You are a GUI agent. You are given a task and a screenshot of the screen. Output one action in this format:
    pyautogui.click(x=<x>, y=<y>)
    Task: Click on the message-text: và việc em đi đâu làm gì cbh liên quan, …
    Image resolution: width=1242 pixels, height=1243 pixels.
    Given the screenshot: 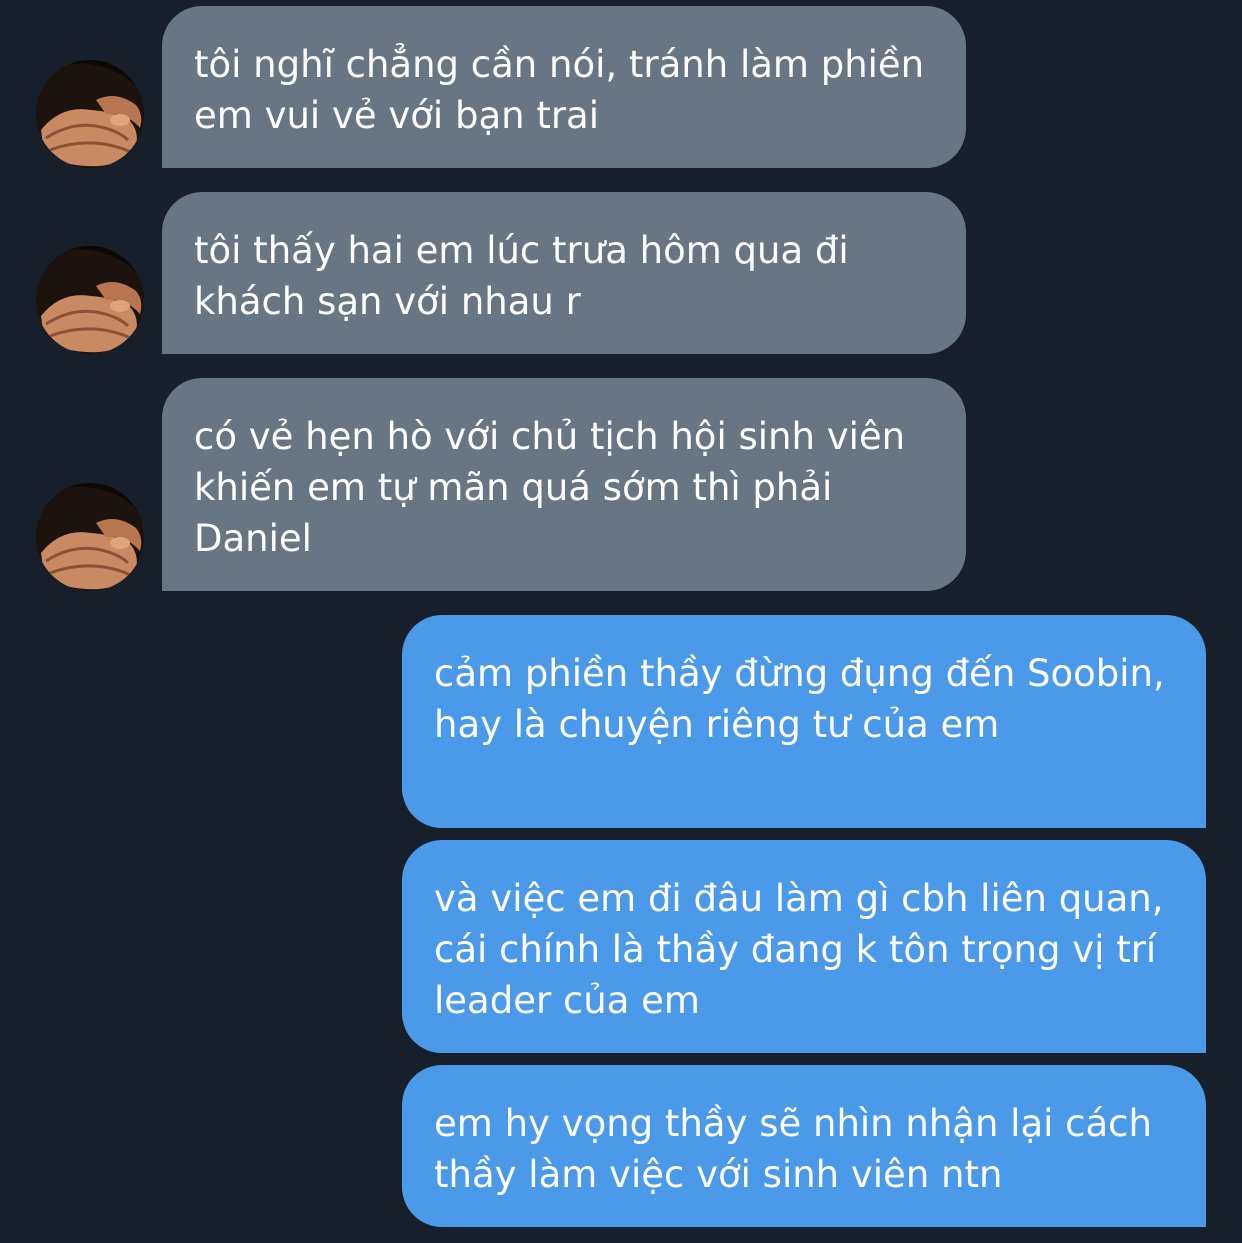 What is the action you would take?
    pyautogui.click(x=799, y=949)
    